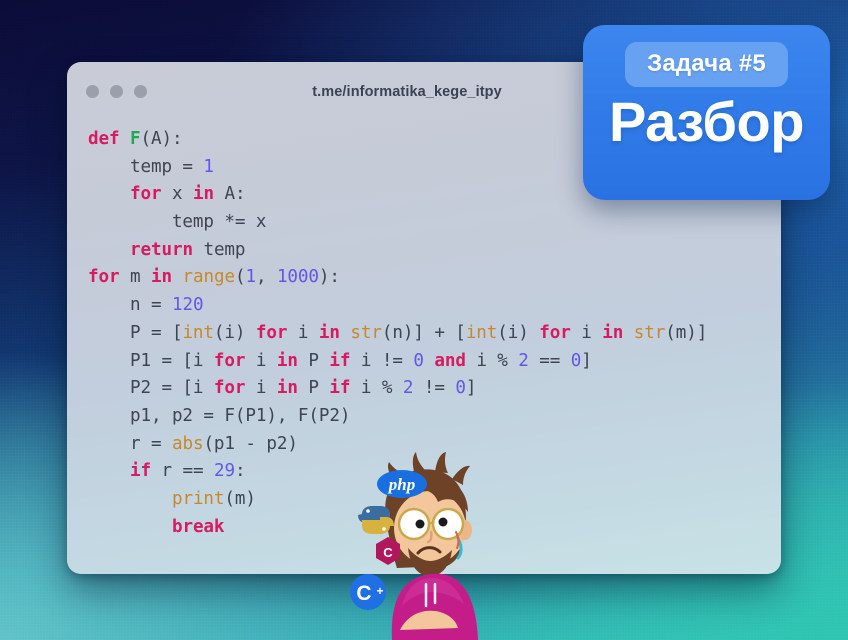  I want to click on code-token: 29, so click(224, 471).